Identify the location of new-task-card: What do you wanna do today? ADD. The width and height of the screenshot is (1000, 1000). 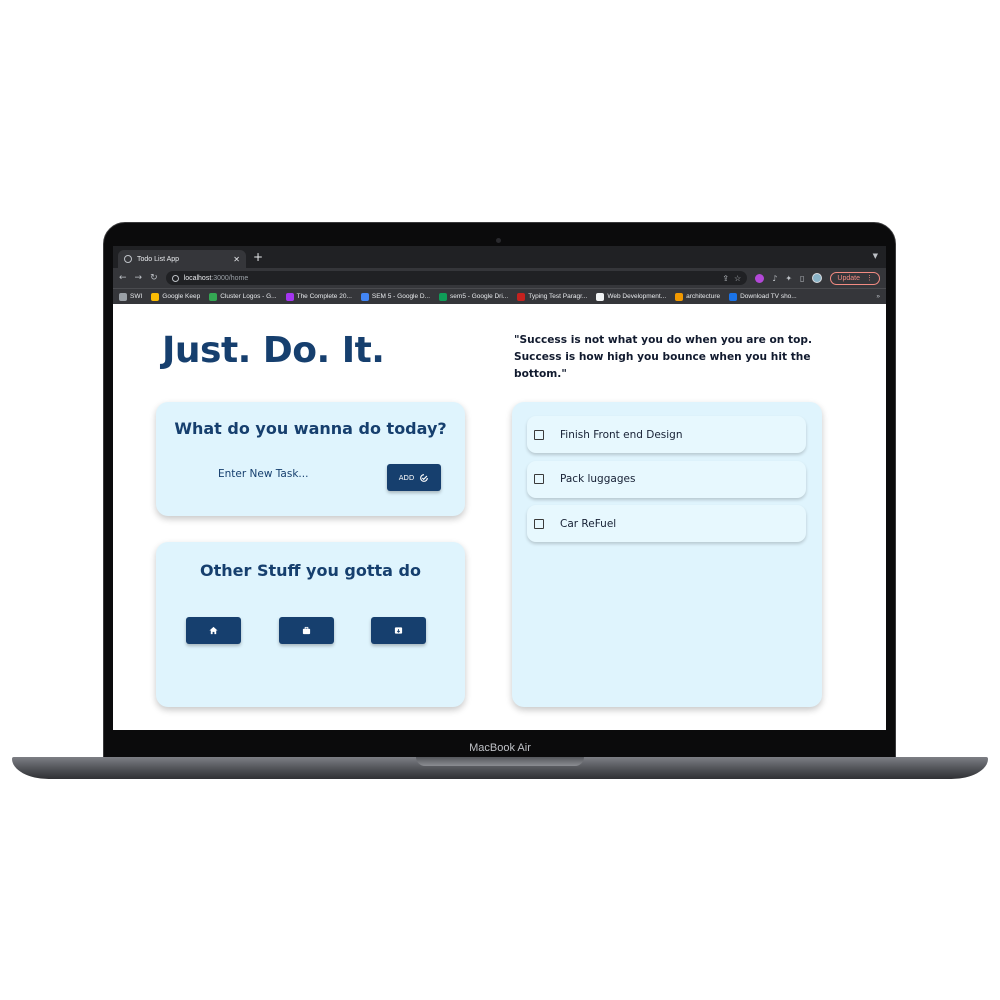
(310, 459).